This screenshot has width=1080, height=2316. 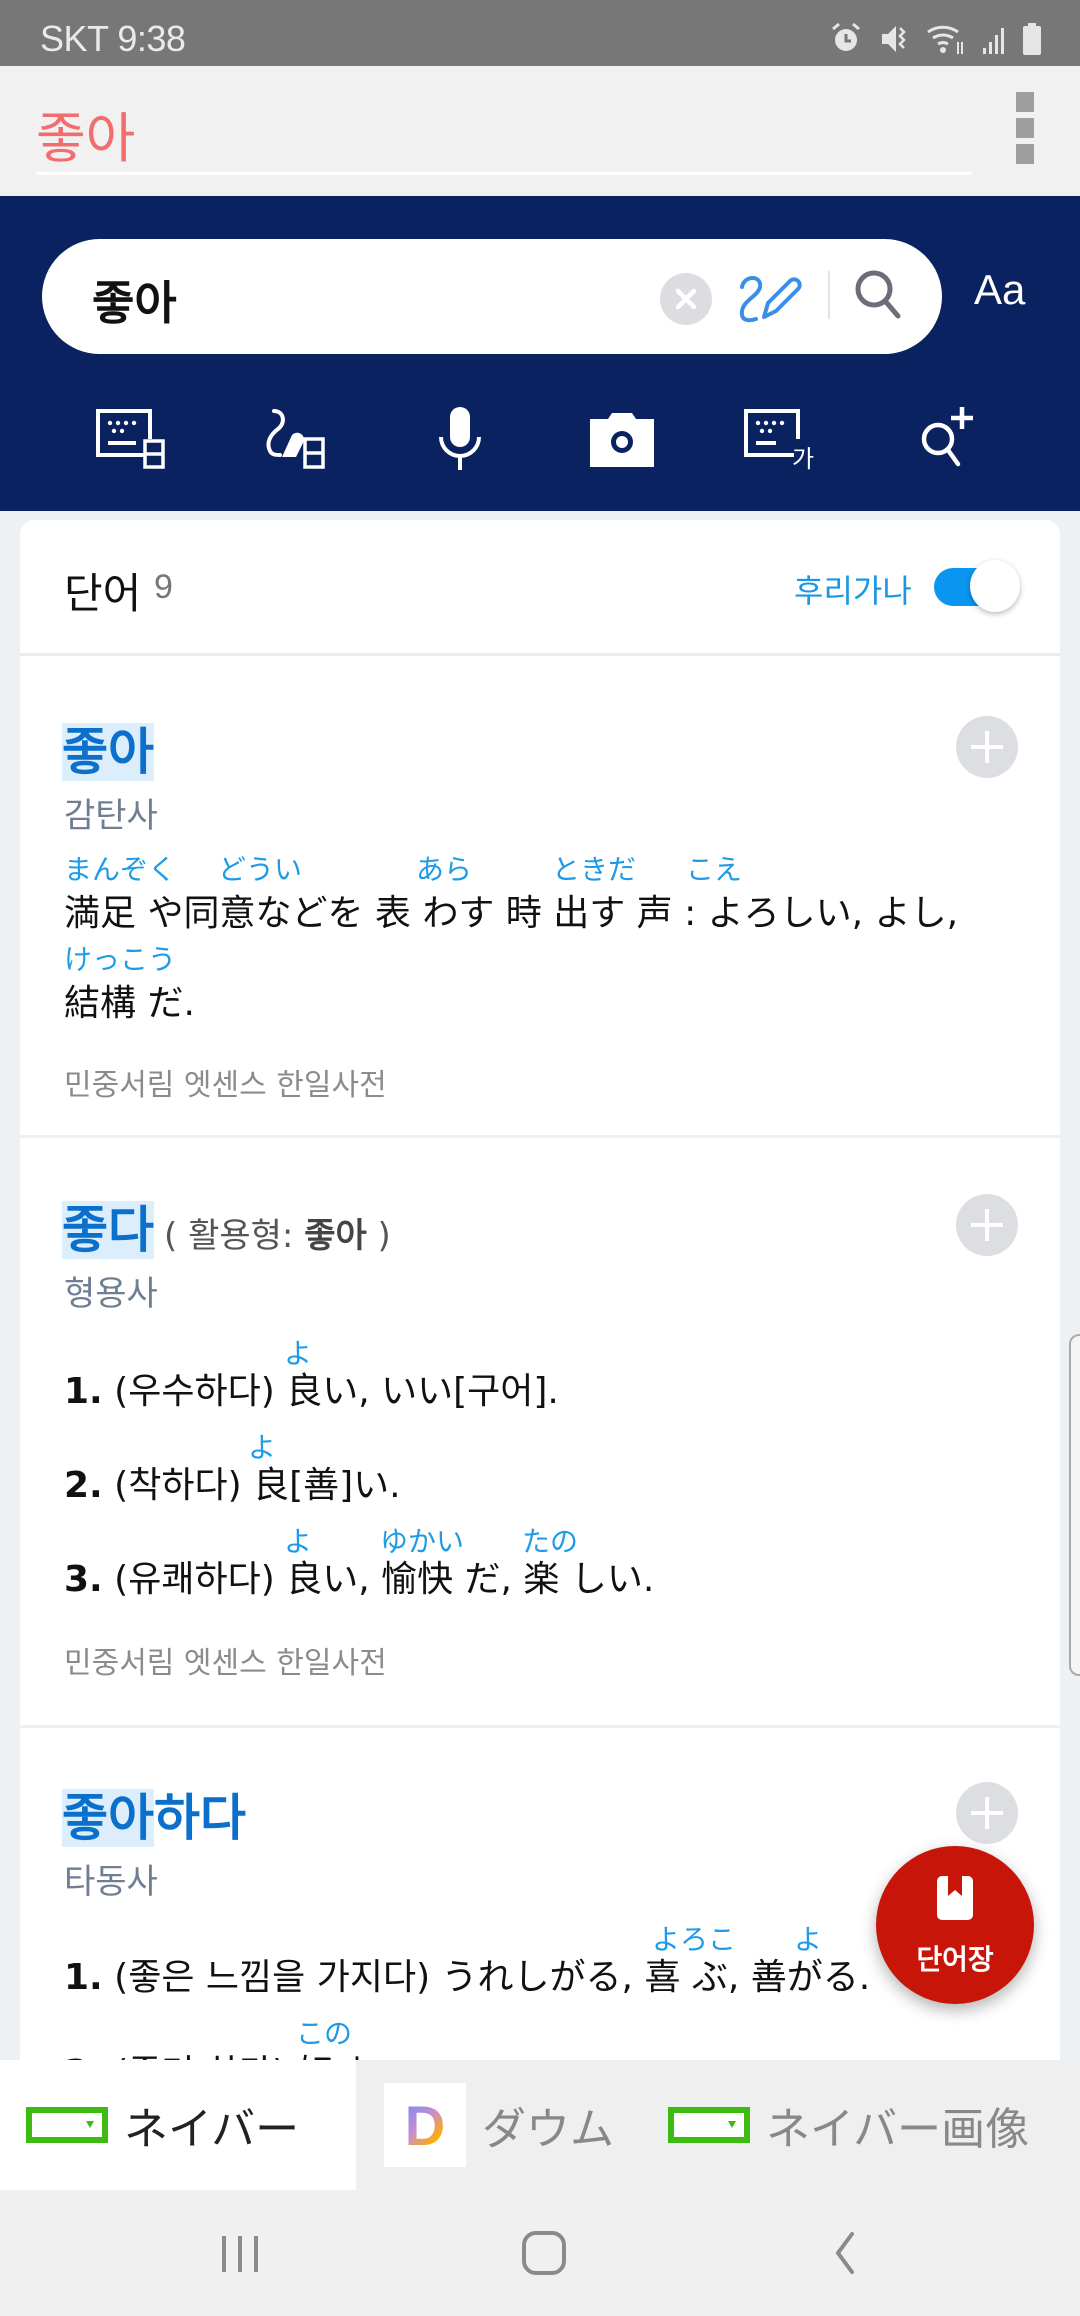 I want to click on furigana-toggle, so click(x=977, y=586).